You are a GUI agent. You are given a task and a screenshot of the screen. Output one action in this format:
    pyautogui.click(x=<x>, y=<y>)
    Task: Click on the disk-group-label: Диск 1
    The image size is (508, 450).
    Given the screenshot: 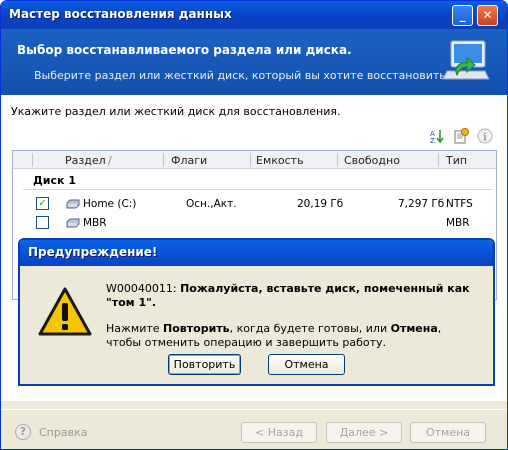 What is the action you would take?
    pyautogui.click(x=54, y=180)
    